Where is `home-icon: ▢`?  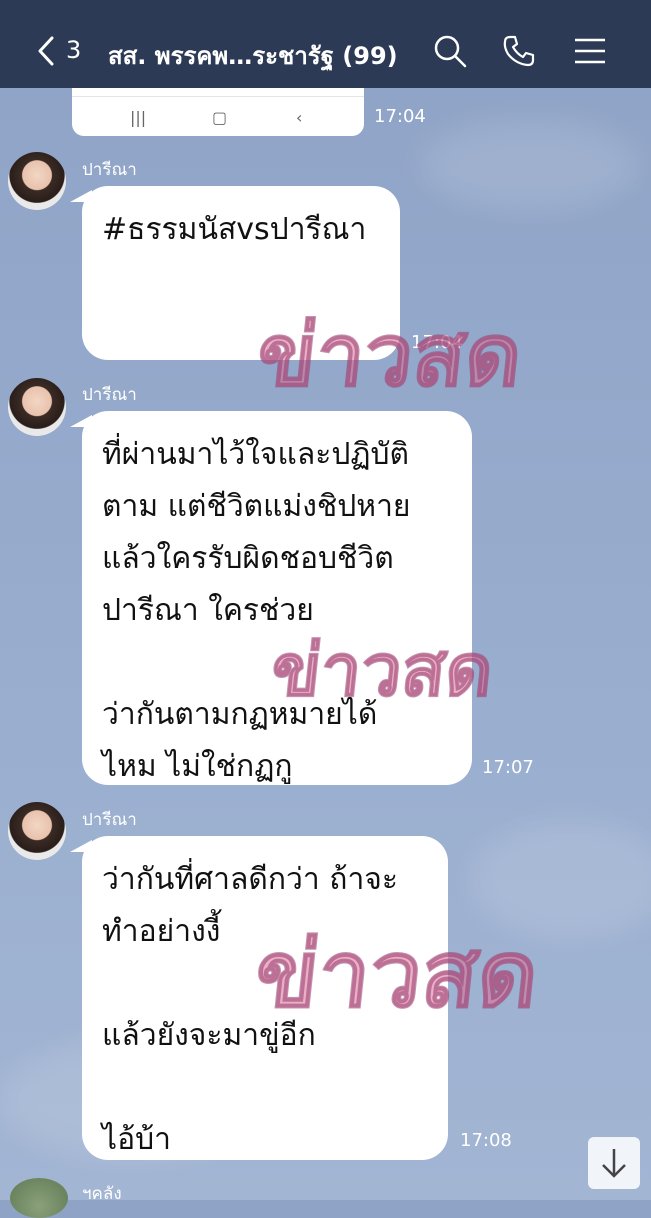
home-icon: ▢ is located at coordinates (220, 117).